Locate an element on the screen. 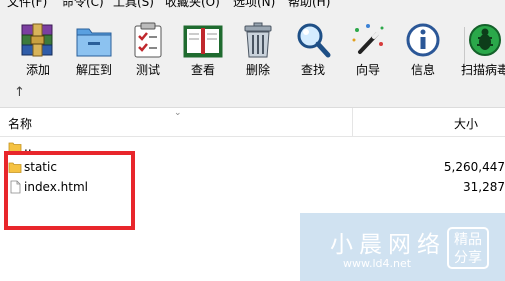 This screenshot has height=281, width=505. delete-button: 删除 is located at coordinates (258, 46).